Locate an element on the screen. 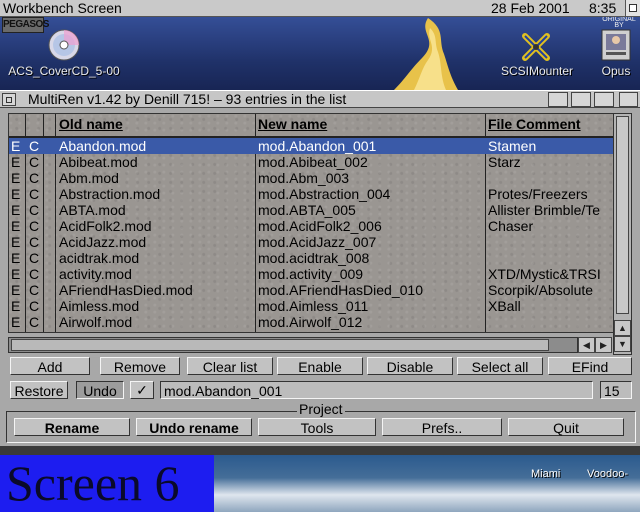 Image resolution: width=640 pixels, height=512 pixels. quit-button: Quit is located at coordinates (566, 427).